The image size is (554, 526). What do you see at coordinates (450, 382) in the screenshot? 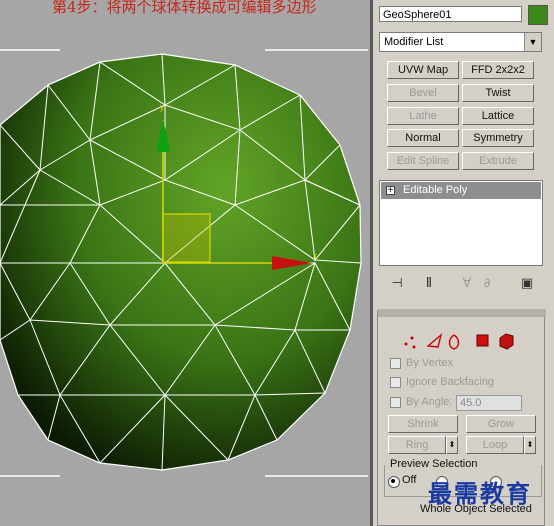
I see `ignore-backfacing-label: Ignore Backfacing` at bounding box center [450, 382].